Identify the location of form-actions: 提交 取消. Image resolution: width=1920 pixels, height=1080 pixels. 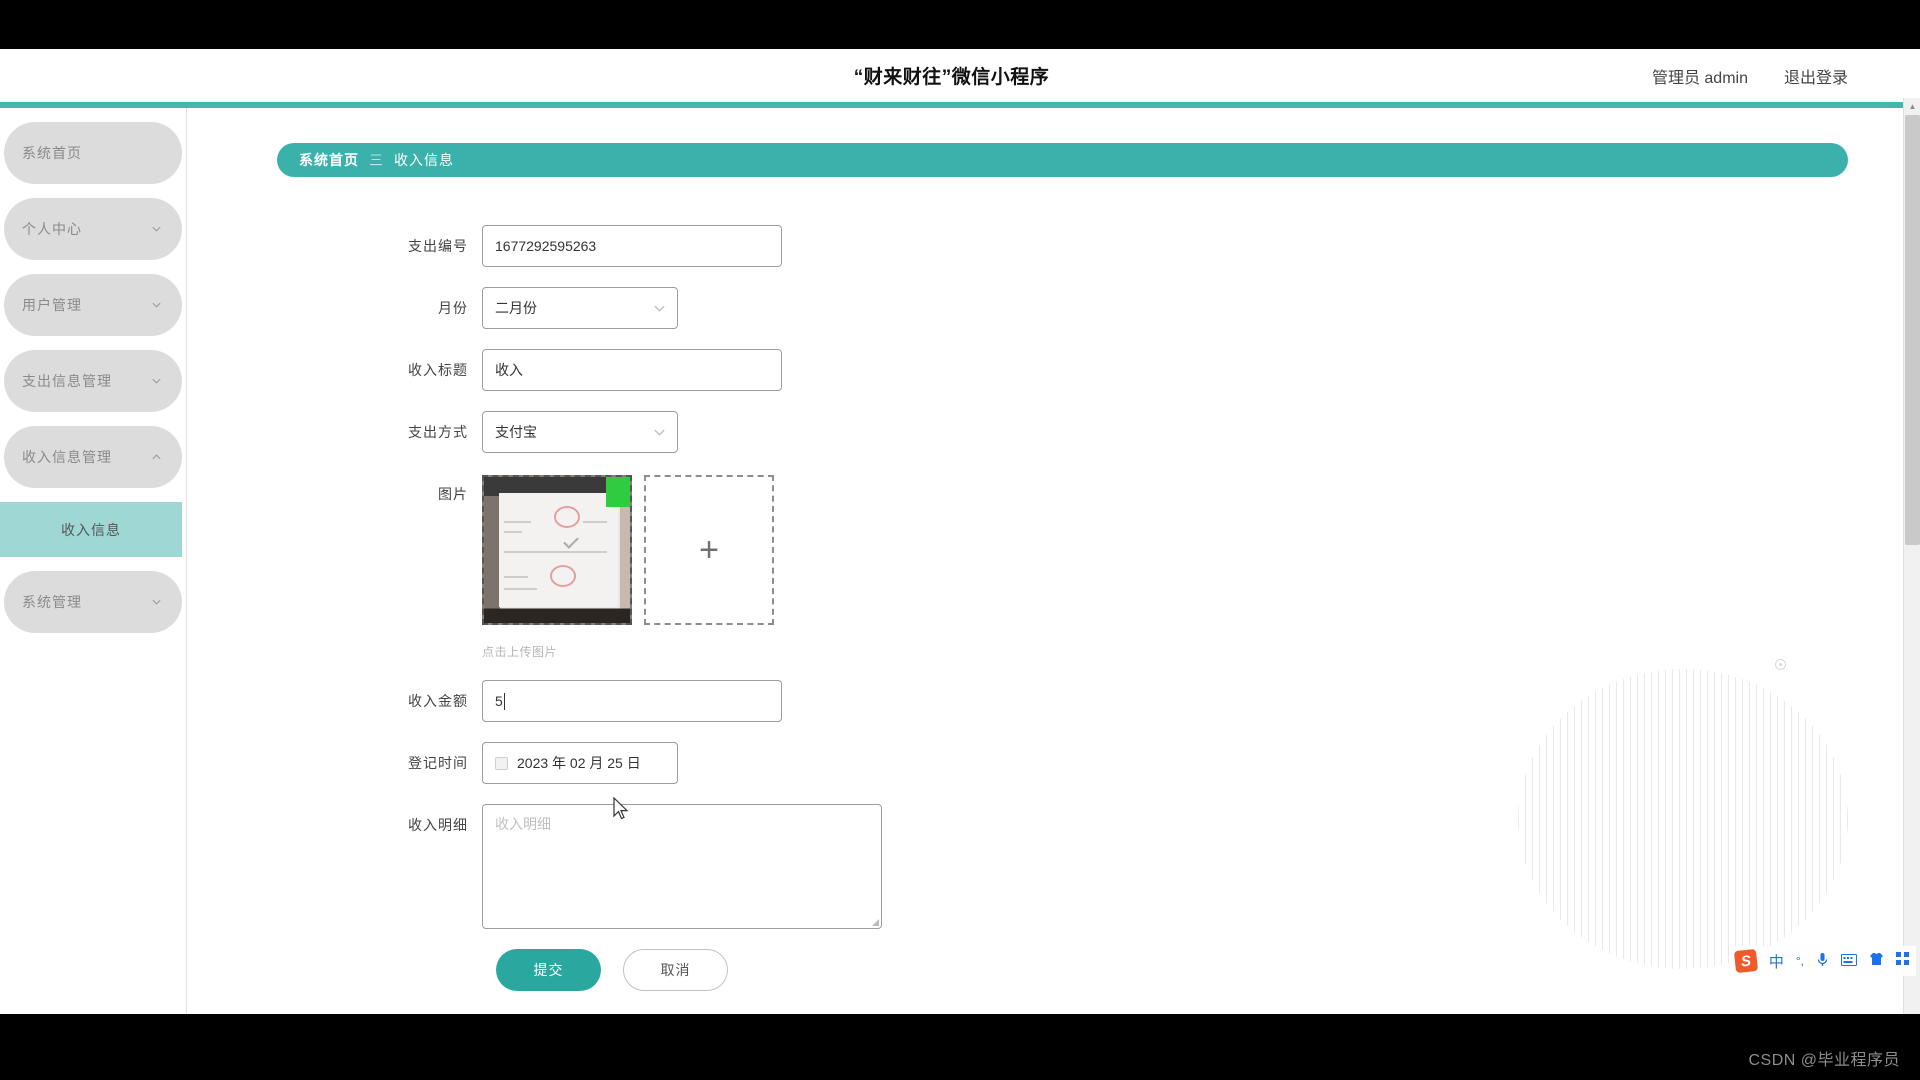
(1090, 970).